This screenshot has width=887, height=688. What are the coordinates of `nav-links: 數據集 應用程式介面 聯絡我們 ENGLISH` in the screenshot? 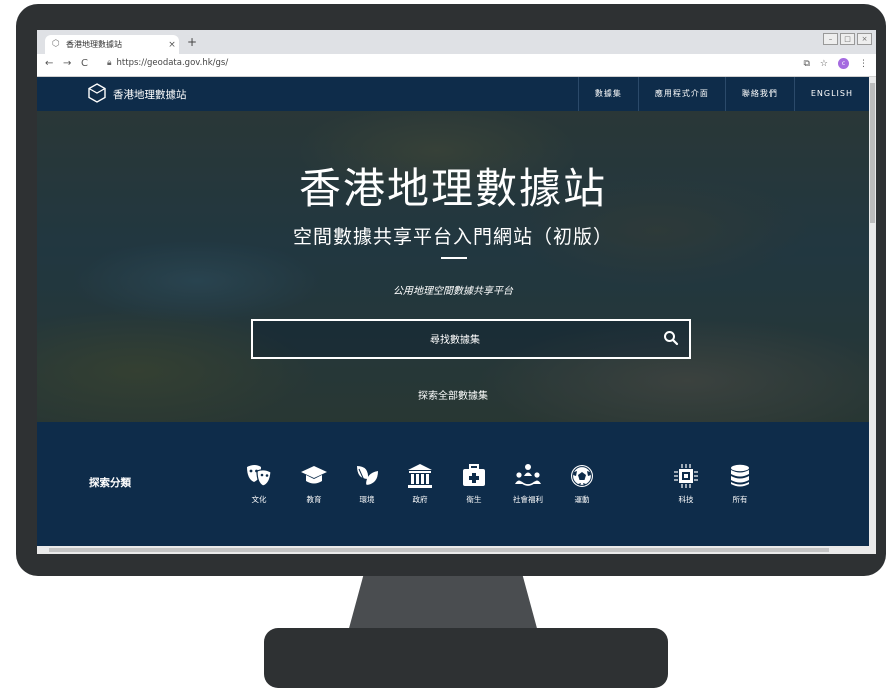 It's located at (723, 94).